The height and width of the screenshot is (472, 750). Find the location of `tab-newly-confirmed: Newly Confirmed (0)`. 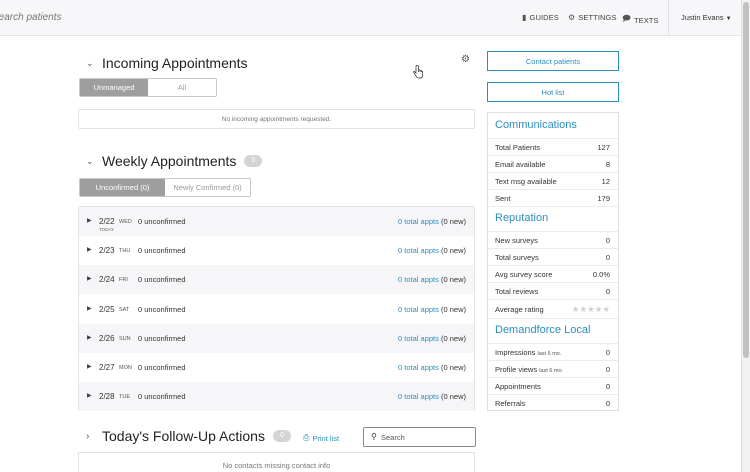

tab-newly-confirmed: Newly Confirmed (0) is located at coordinates (207, 187).